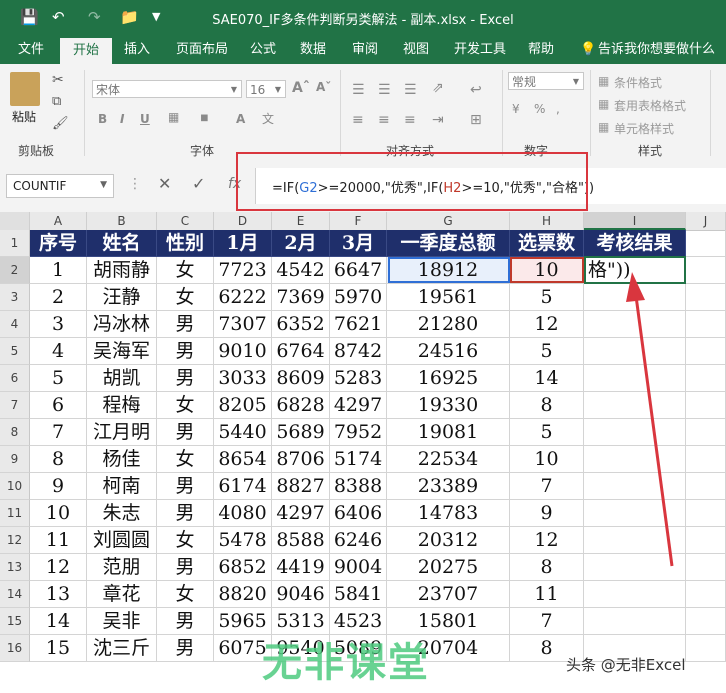 This screenshot has width=726, height=693. What do you see at coordinates (346, 663) in the screenshot?
I see `watermark-logo: 无非课堂` at bounding box center [346, 663].